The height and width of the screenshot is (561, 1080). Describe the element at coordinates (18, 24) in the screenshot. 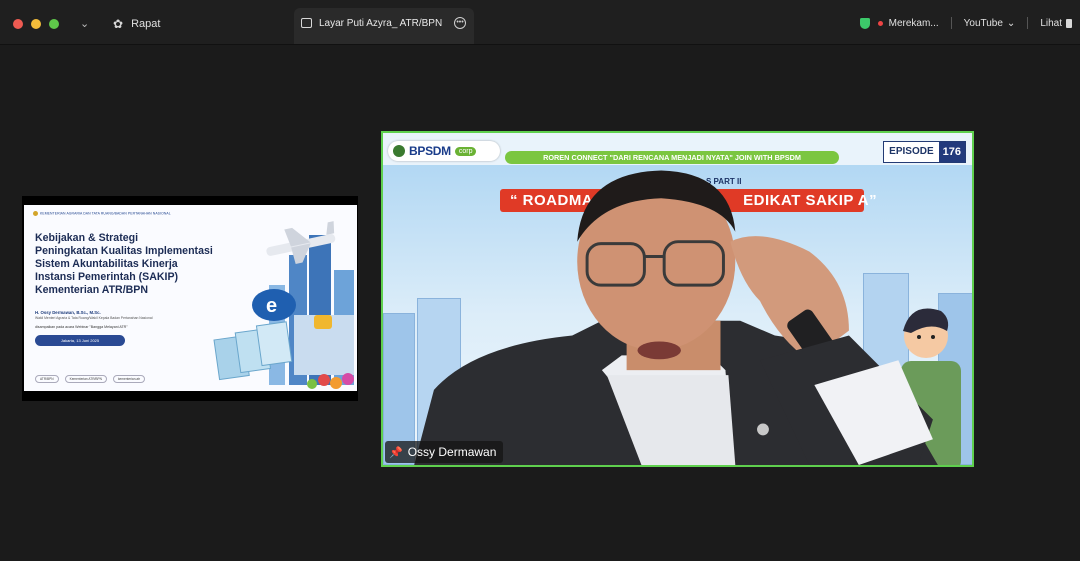

I see `close-window-button` at that location.